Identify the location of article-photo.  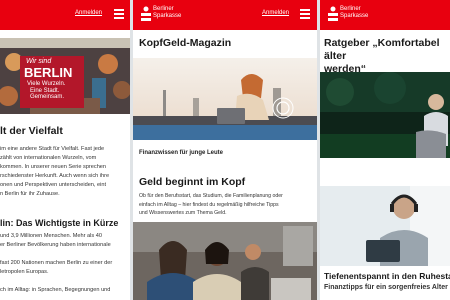
(385, 226).